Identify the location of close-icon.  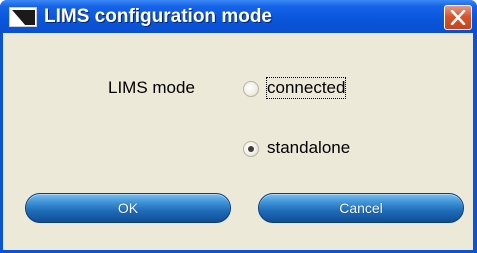
(458, 17).